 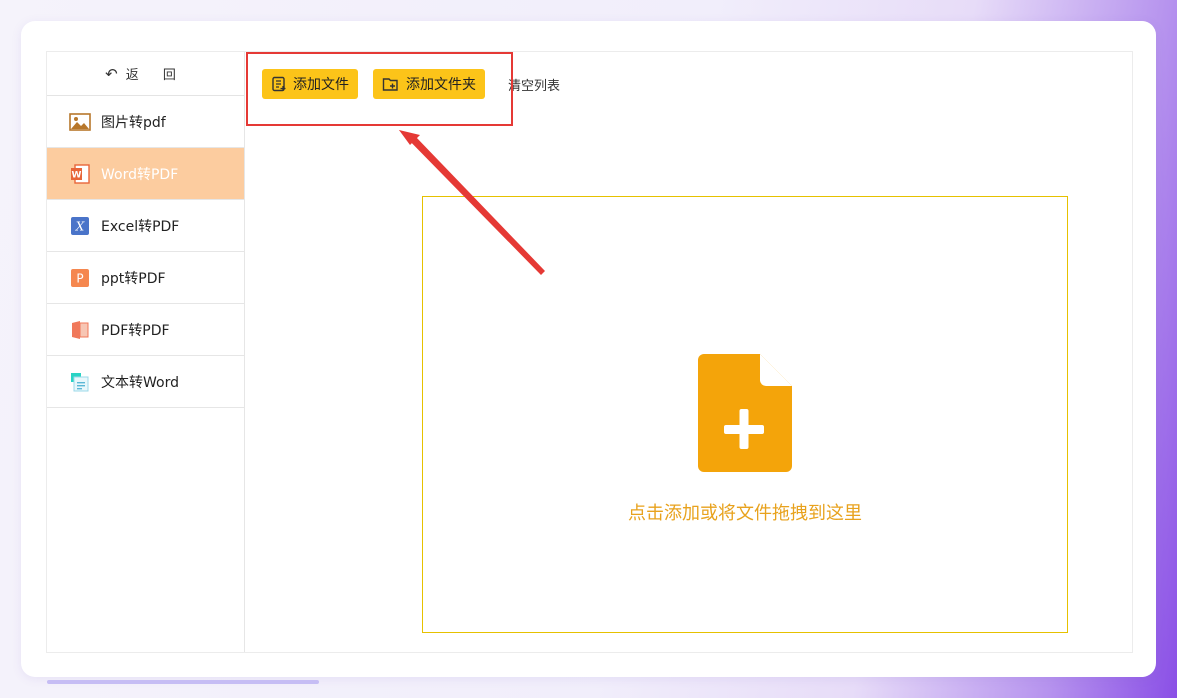 What do you see at coordinates (321, 85) in the screenshot?
I see `add-file-label: 添加文件` at bounding box center [321, 85].